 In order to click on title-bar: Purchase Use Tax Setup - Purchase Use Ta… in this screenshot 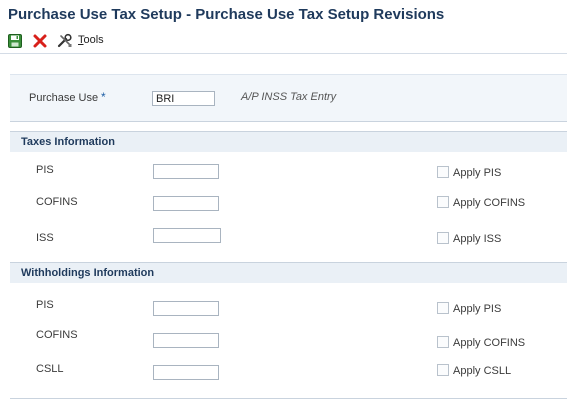, I will do `click(283, 15)`.